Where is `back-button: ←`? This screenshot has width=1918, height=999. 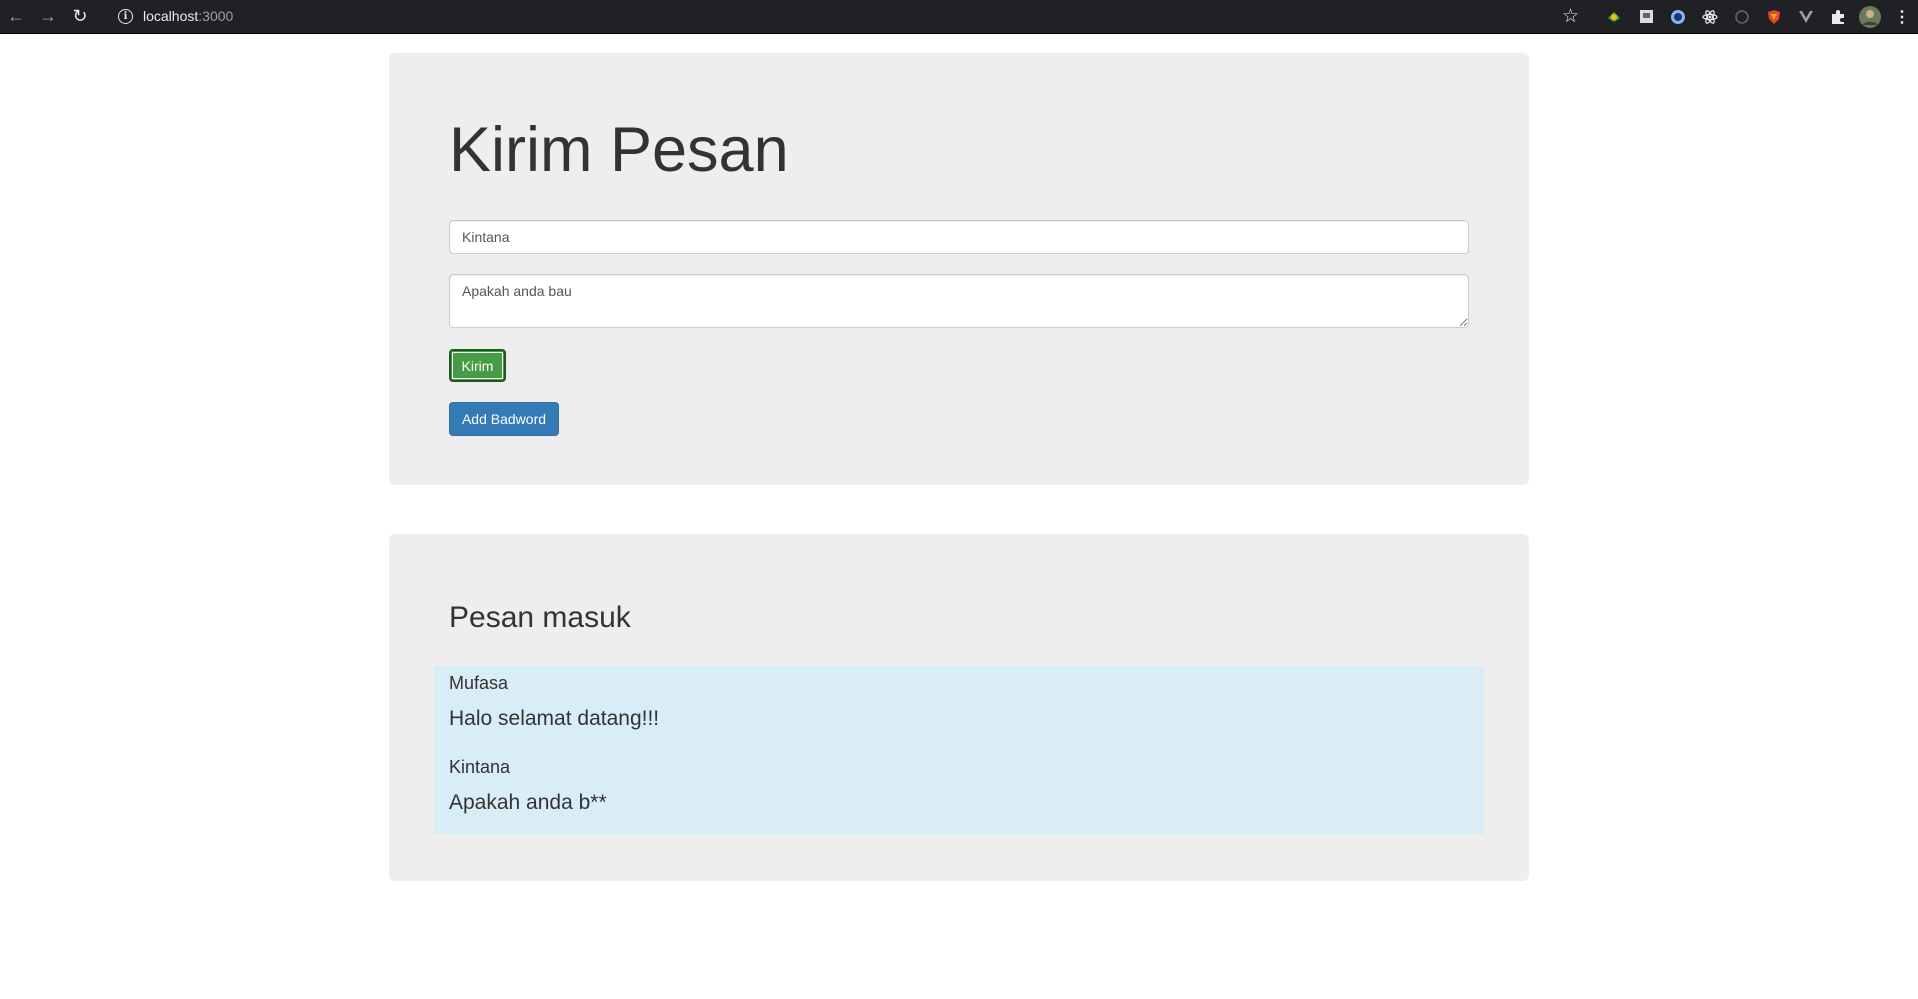 back-button: ← is located at coordinates (16, 16).